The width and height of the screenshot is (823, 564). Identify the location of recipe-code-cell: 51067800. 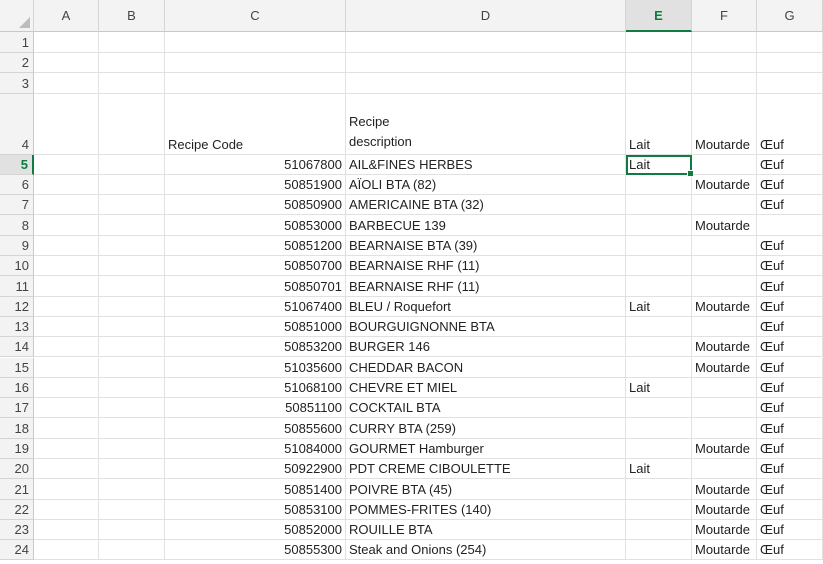
(255, 164).